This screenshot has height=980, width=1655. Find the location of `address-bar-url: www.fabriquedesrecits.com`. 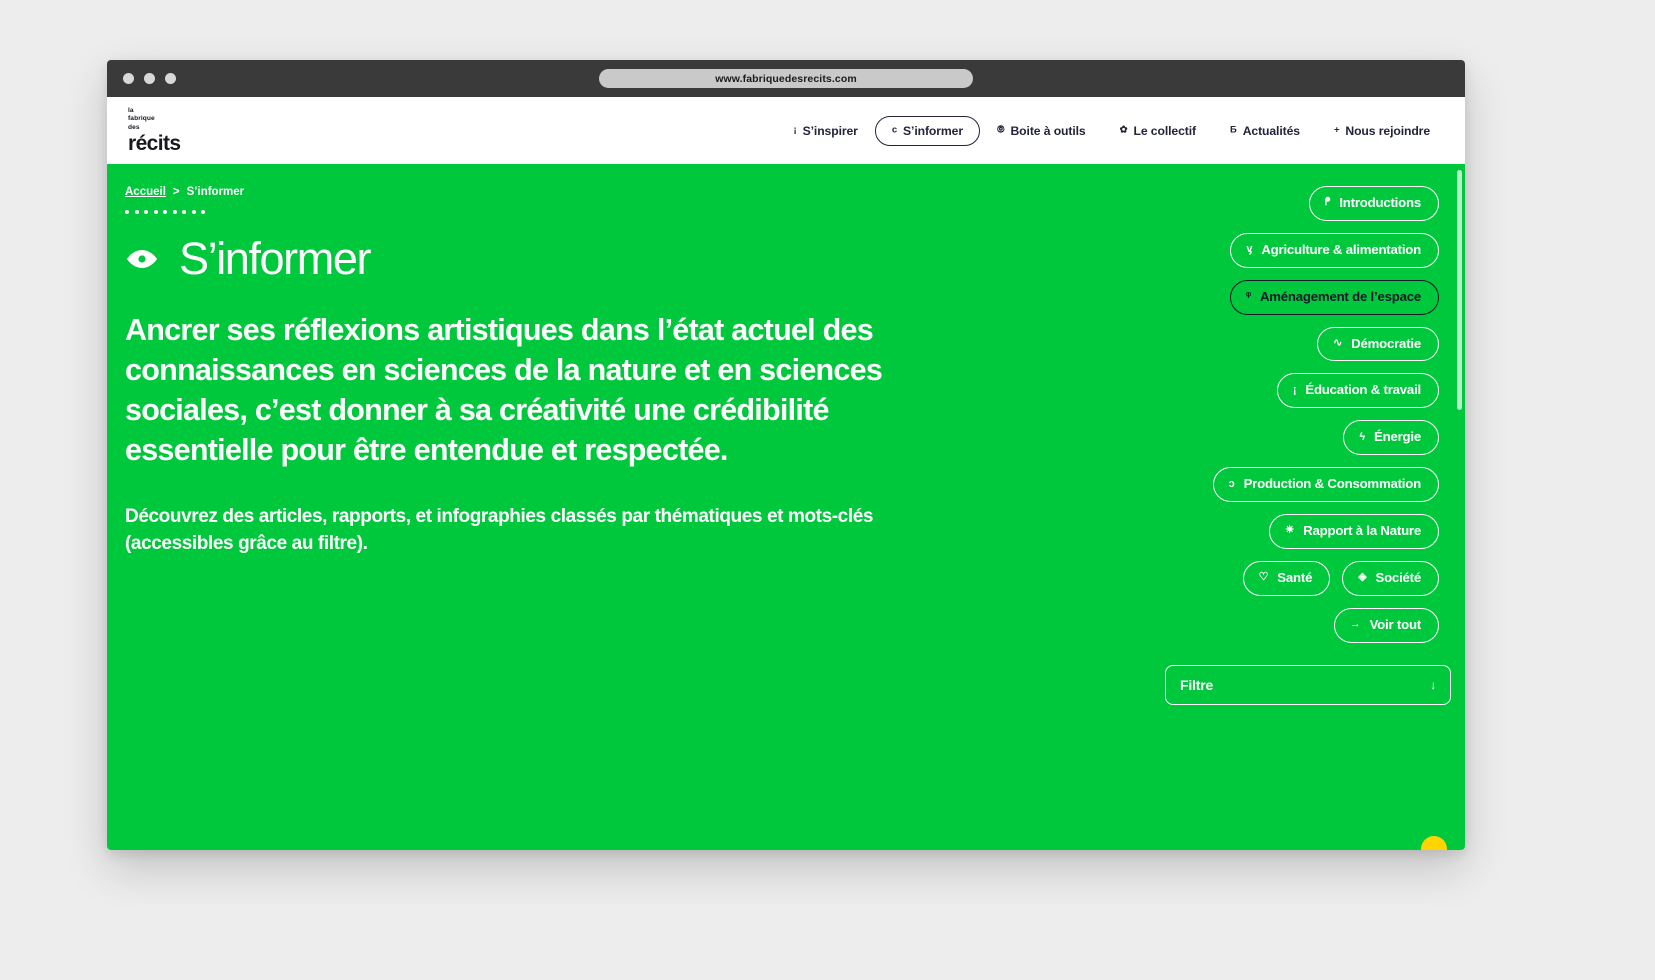

address-bar-url: www.fabriquedesrecits.com is located at coordinates (786, 78).